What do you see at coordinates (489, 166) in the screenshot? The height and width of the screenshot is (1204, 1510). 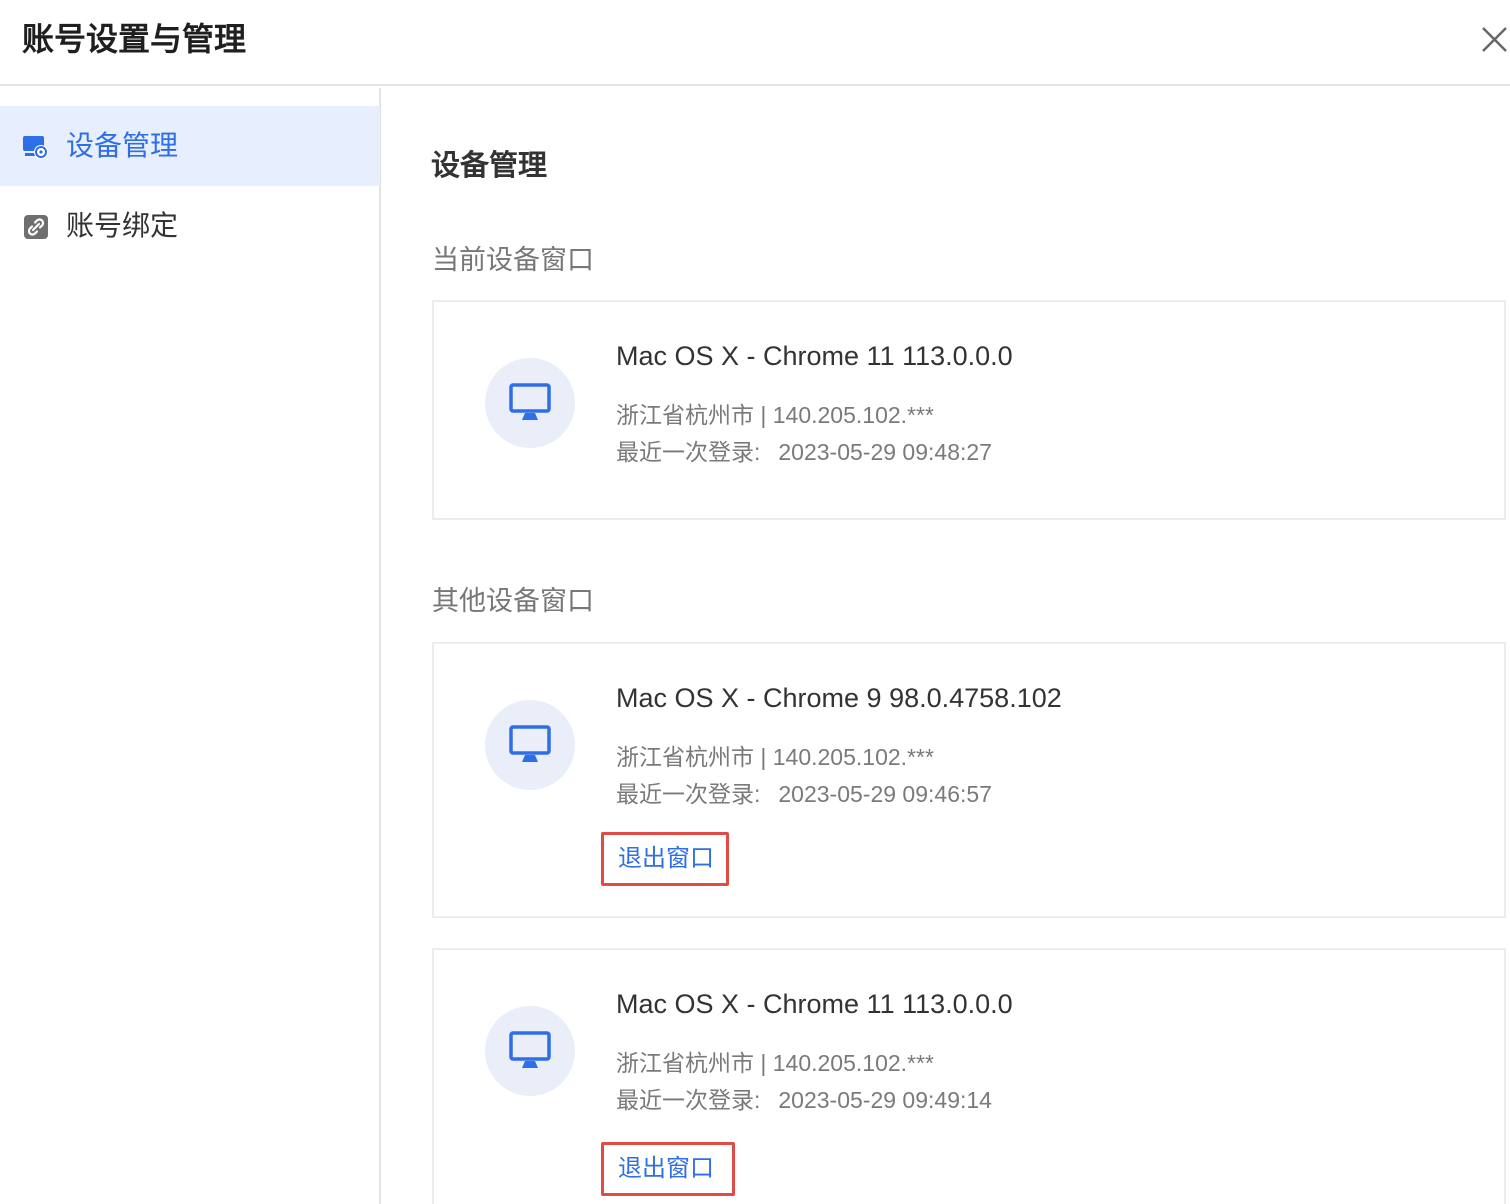 I see `page-title: 设备管理` at bounding box center [489, 166].